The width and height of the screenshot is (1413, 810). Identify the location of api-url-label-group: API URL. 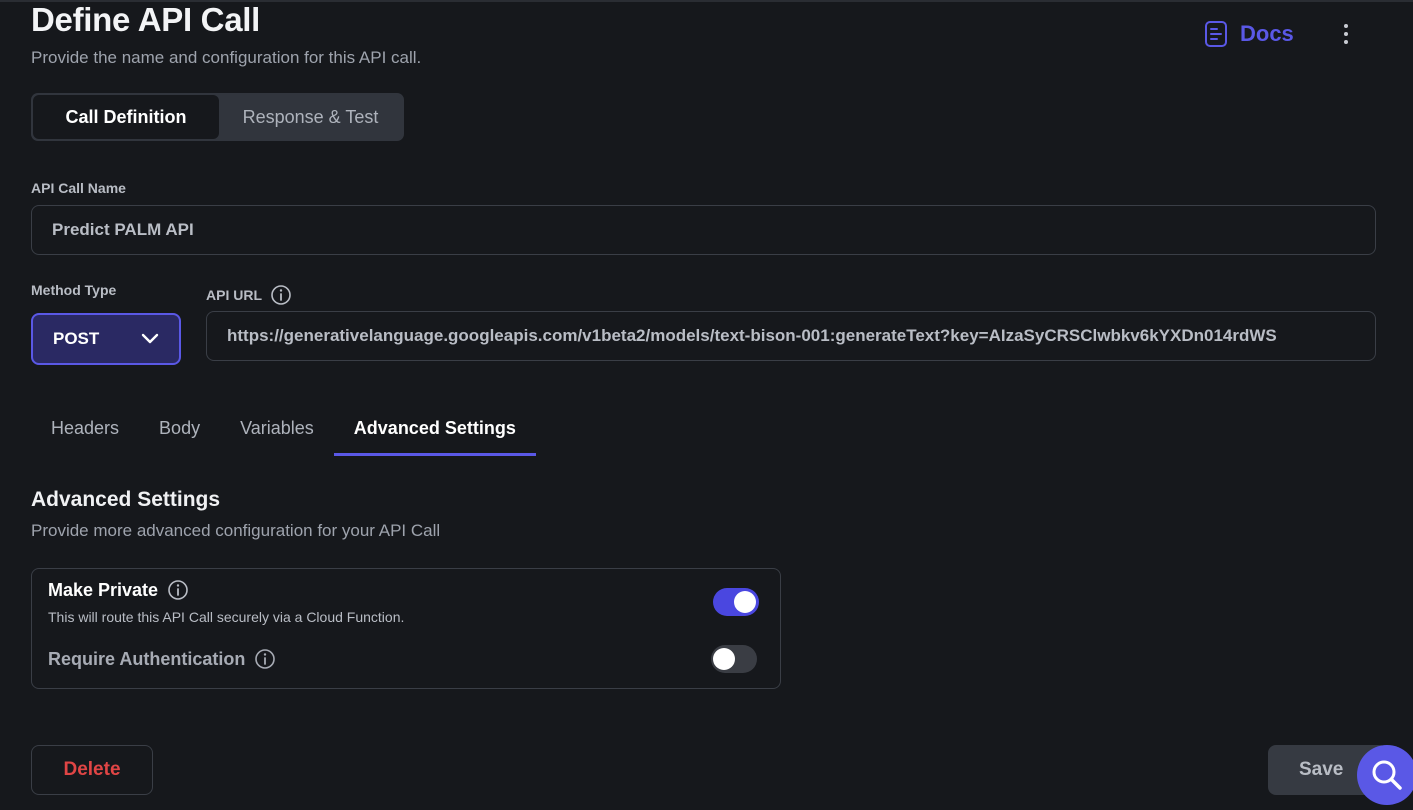
(249, 295).